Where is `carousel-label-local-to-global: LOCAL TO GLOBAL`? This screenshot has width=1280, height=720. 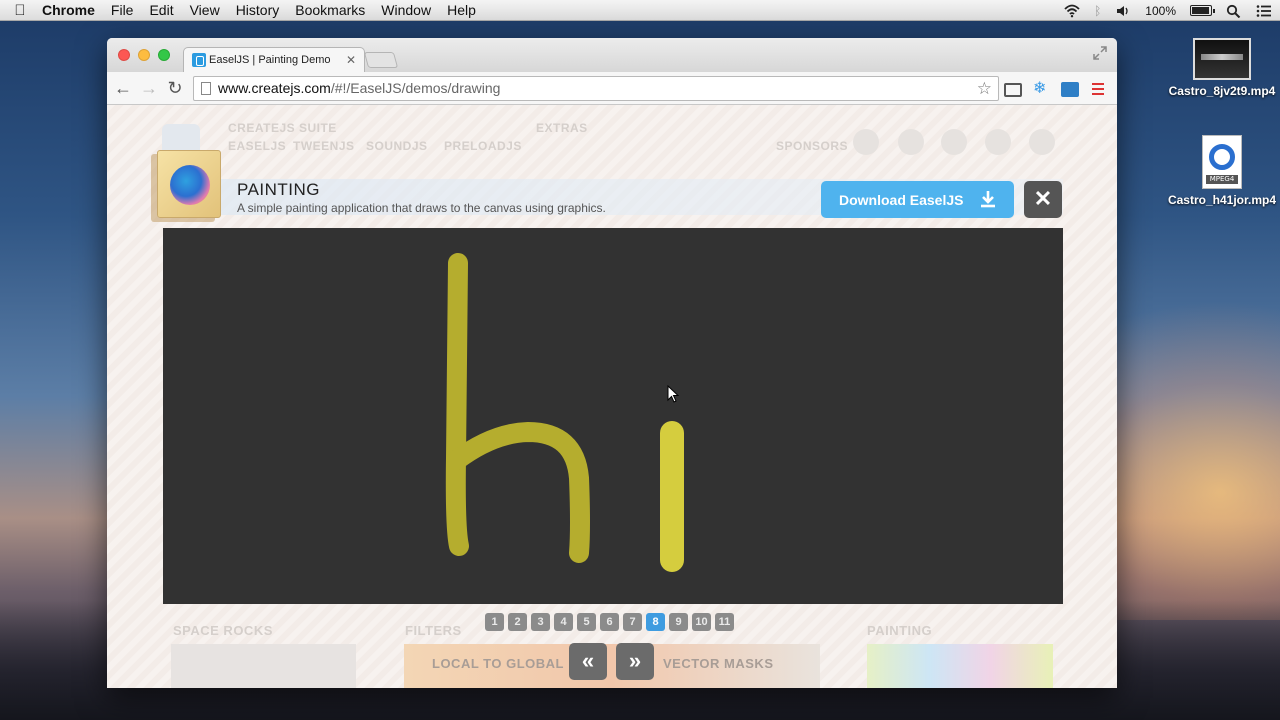 carousel-label-local-to-global: LOCAL TO GLOBAL is located at coordinates (498, 663).